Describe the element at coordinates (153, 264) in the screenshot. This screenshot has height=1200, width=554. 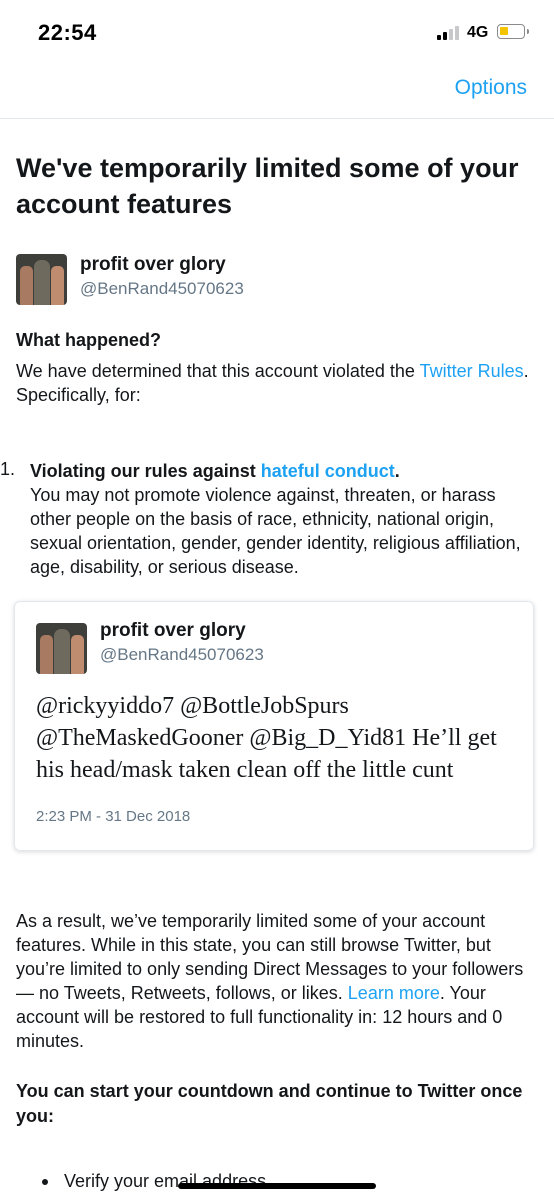
I see `account-name: profit over glory` at that location.